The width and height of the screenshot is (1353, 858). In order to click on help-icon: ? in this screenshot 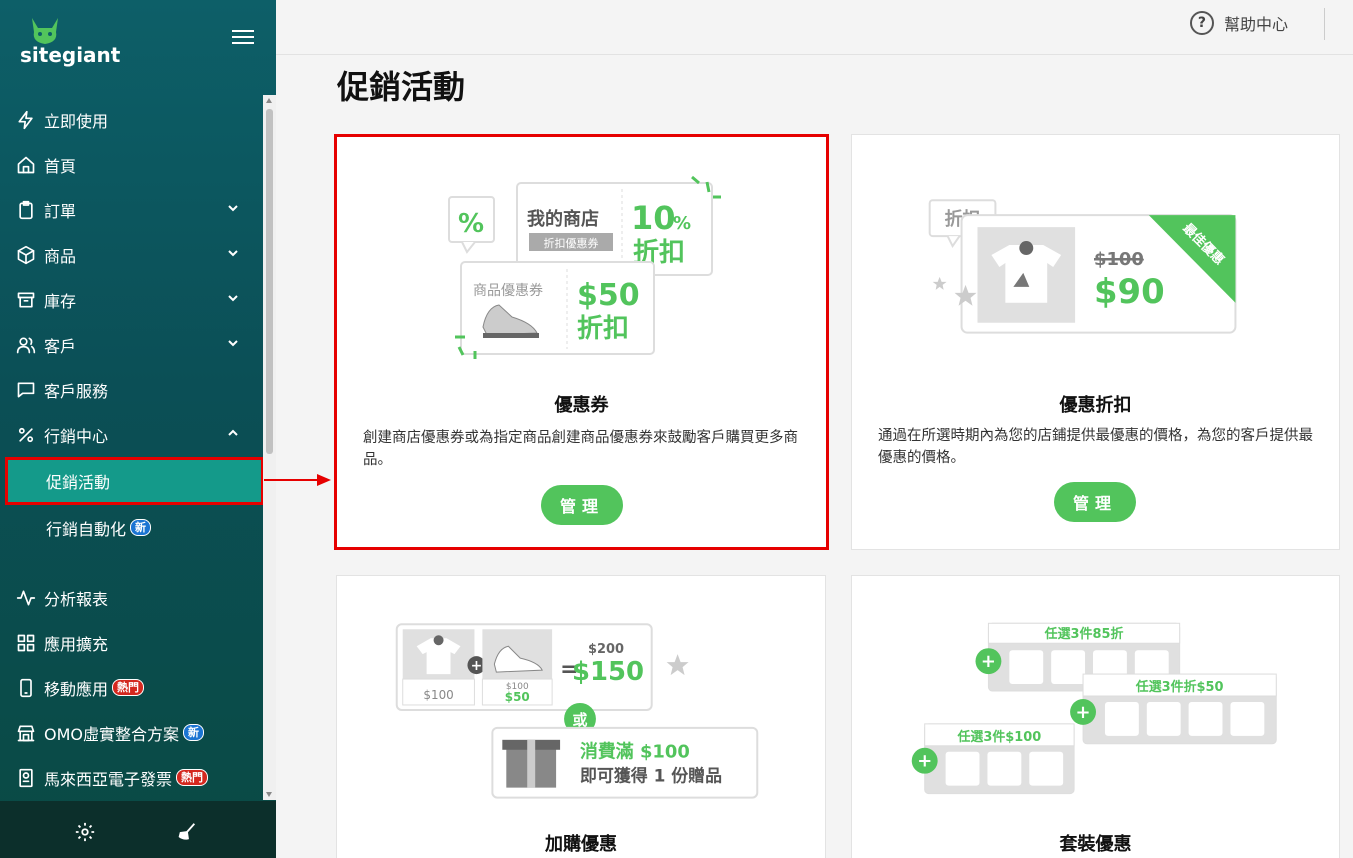, I will do `click(1201, 23)`.